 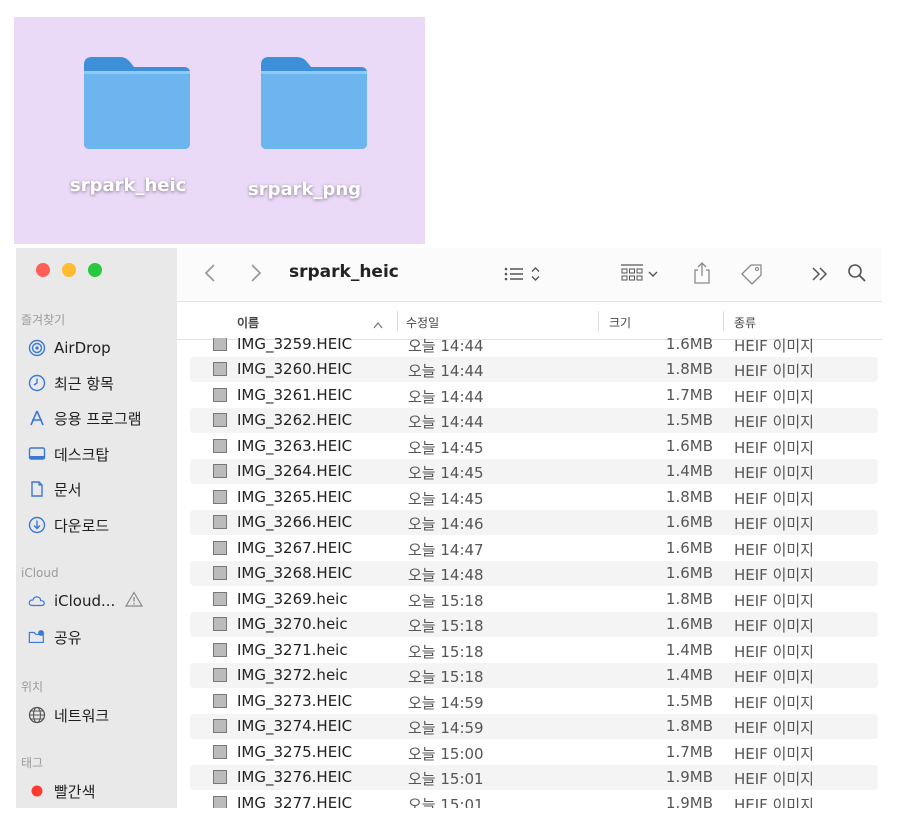 I want to click on file-row: IMG_3265.HEIC 오늘 14:45 1.8MB HEIF 이미지, so click(x=534, y=497).